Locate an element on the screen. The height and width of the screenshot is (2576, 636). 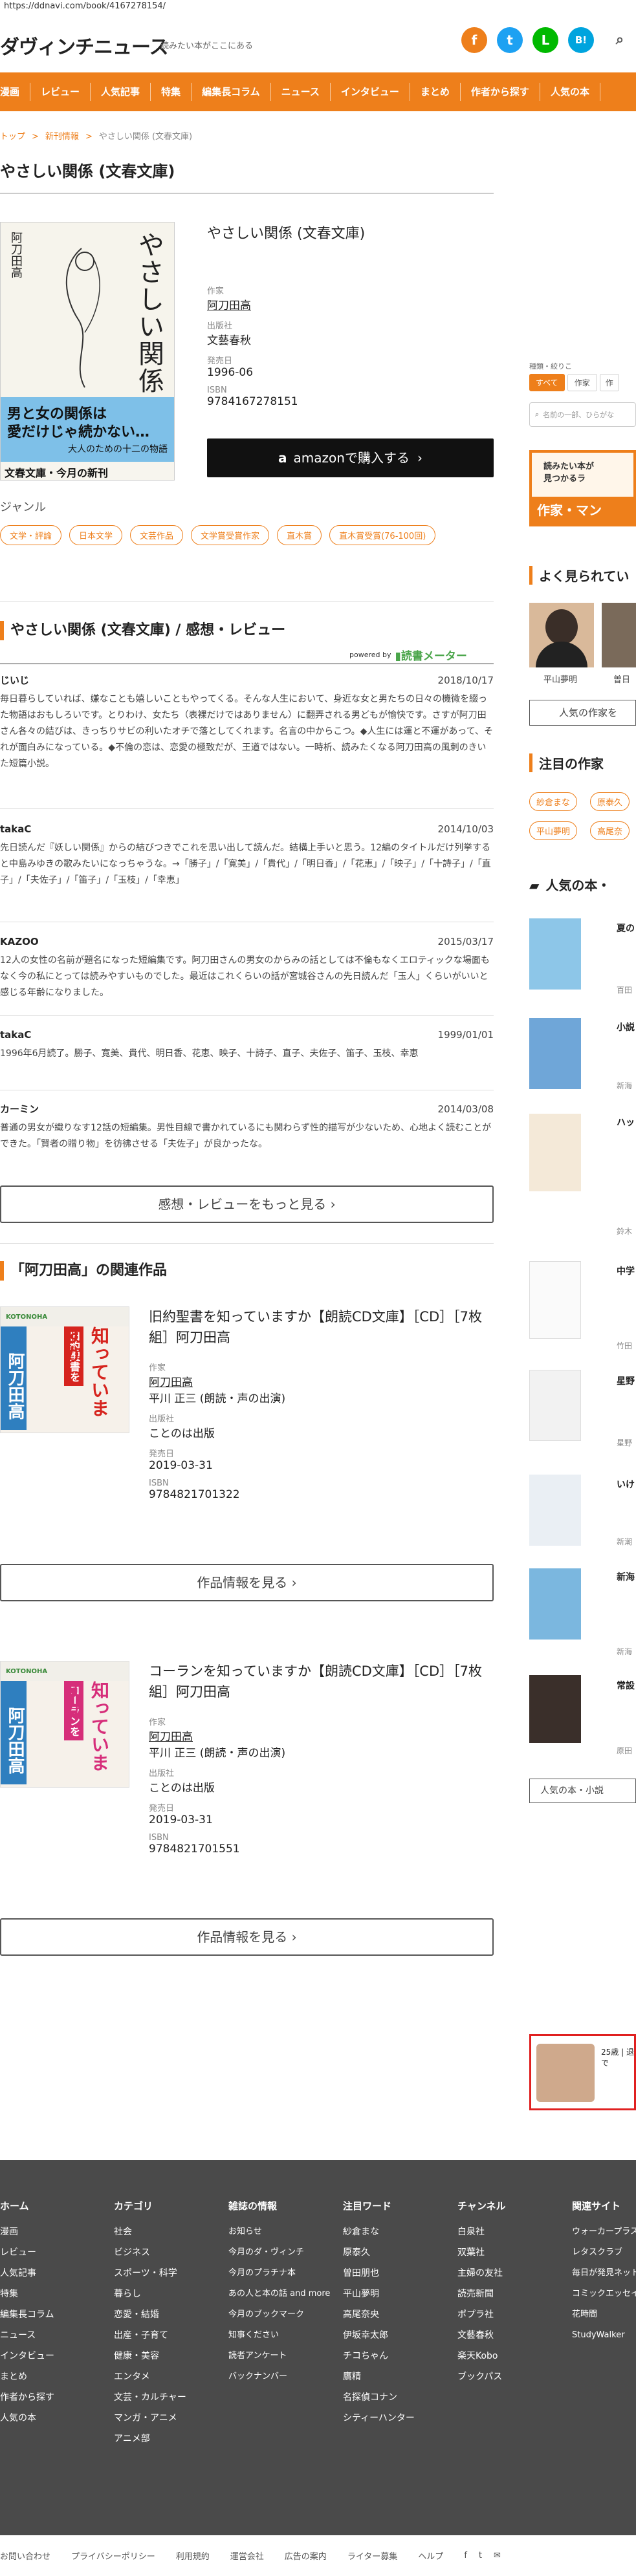
footer-link: ウォーカープラス is located at coordinates (604, 2232).